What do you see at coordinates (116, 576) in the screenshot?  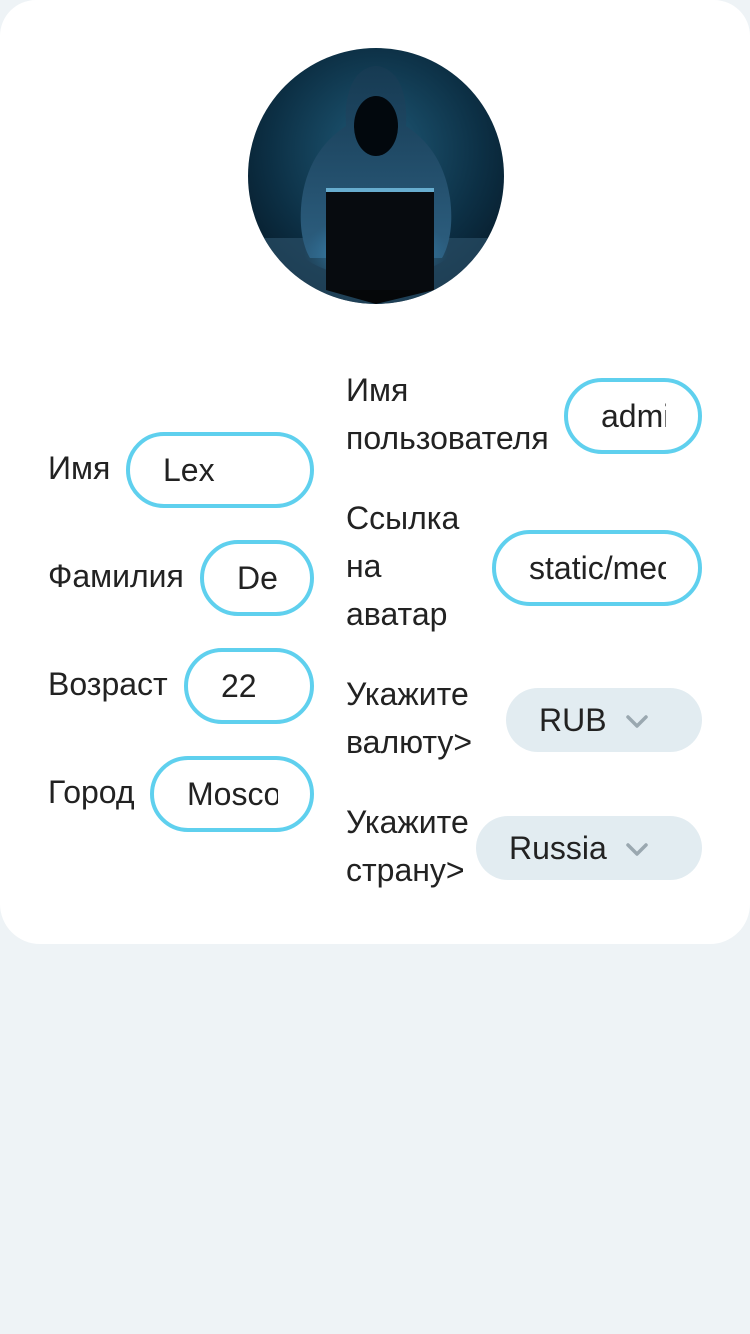 I see `last-name-label: Фамилия` at bounding box center [116, 576].